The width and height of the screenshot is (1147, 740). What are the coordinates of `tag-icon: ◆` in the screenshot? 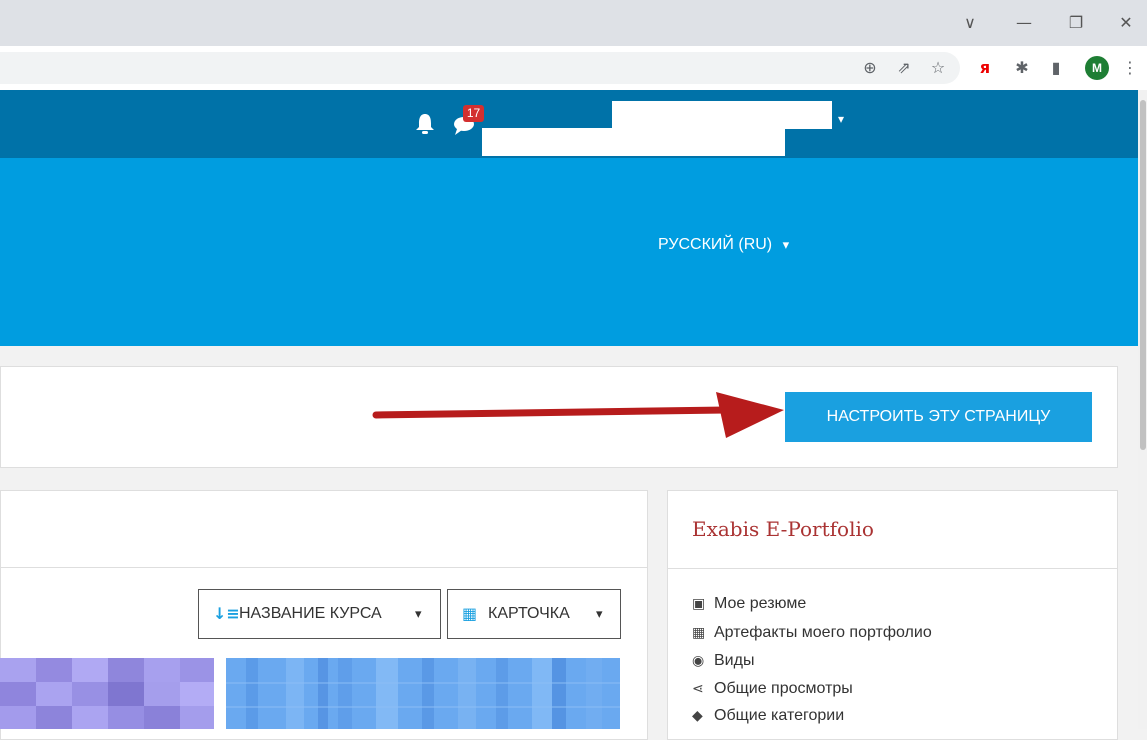 It's located at (697, 716).